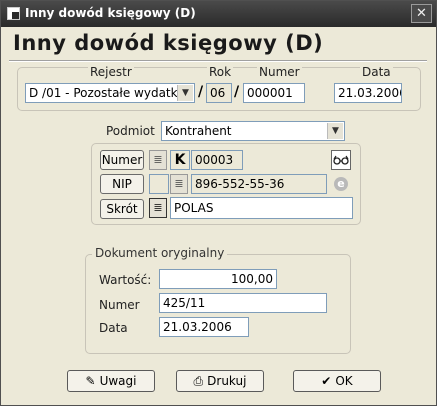 The width and height of the screenshot is (437, 406). I want to click on nip-field: 896-552-55-36, so click(259, 184).